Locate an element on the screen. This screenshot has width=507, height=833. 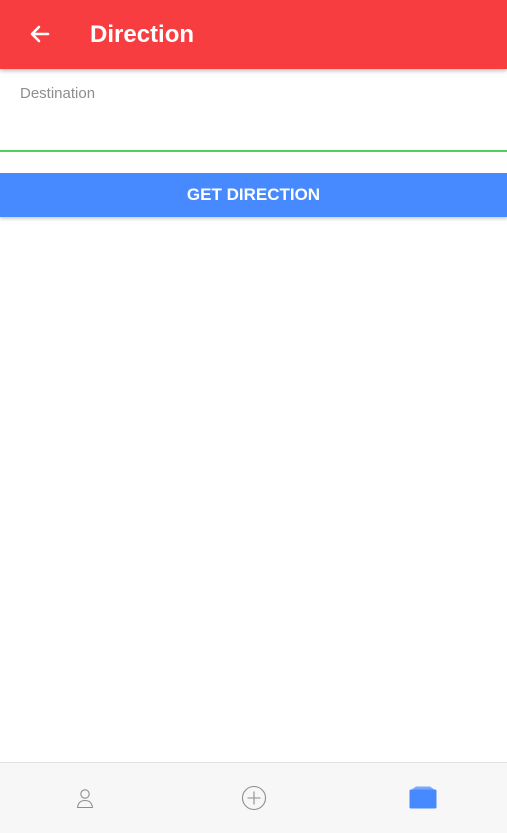
arrow-left-icon is located at coordinates (40, 34).